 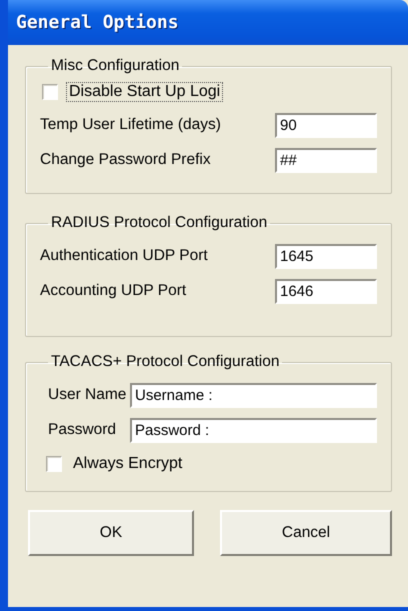 What do you see at coordinates (326, 291) in the screenshot?
I see `input-field: 1646` at bounding box center [326, 291].